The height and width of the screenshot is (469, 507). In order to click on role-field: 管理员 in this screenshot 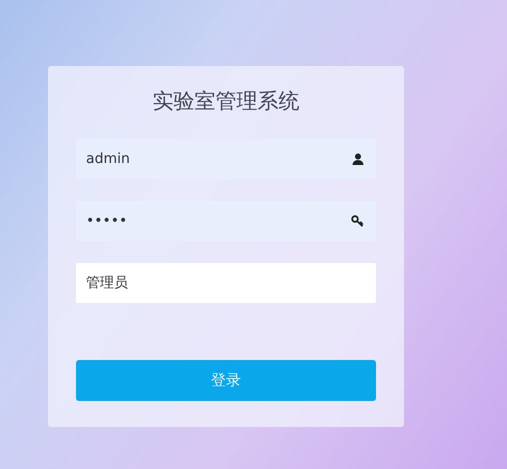, I will do `click(226, 283)`.